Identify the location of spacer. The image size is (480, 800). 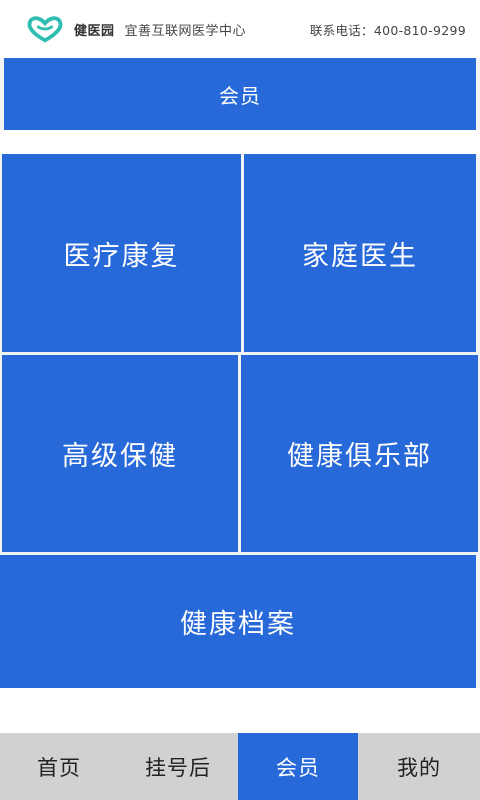
(240, 142).